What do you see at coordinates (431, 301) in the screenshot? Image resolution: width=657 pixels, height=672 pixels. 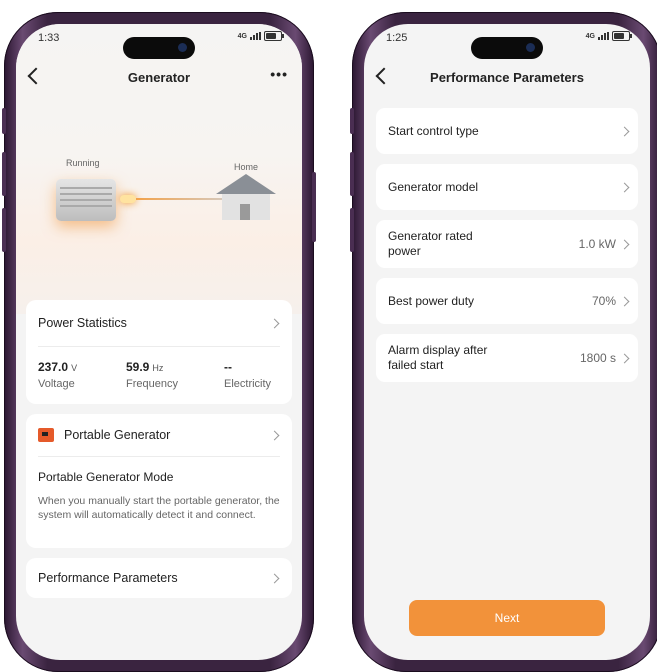 I see `param-label: Best power duty` at bounding box center [431, 301].